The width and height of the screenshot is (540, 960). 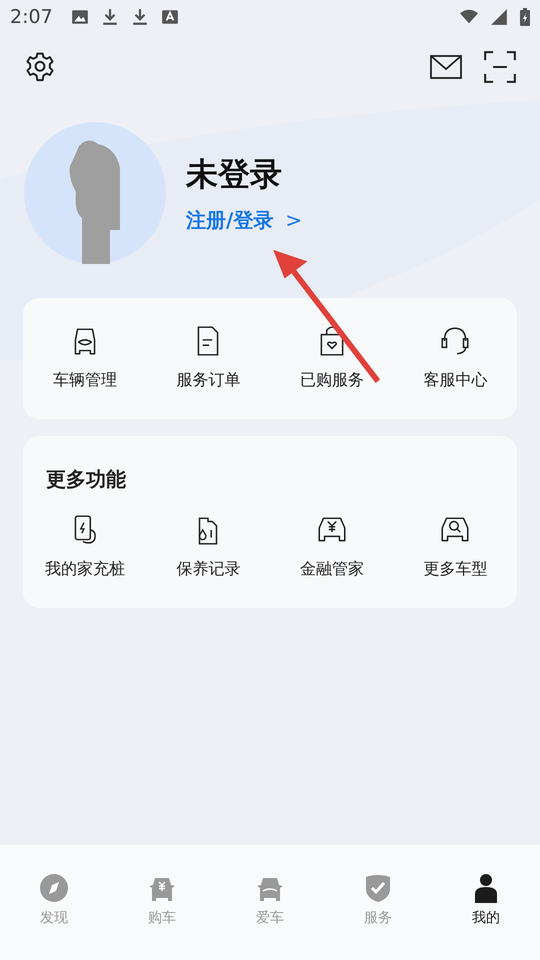 What do you see at coordinates (525, 17) in the screenshot?
I see `battery-icon` at bounding box center [525, 17].